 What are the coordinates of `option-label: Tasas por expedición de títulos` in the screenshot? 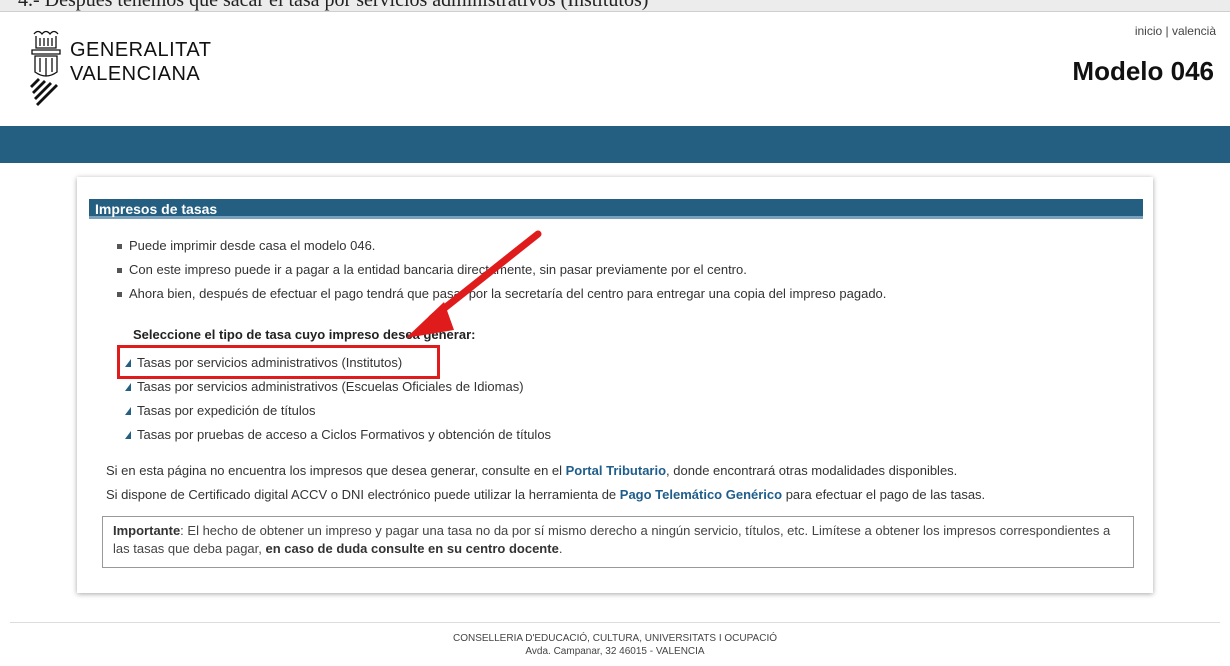 It's located at (226, 410).